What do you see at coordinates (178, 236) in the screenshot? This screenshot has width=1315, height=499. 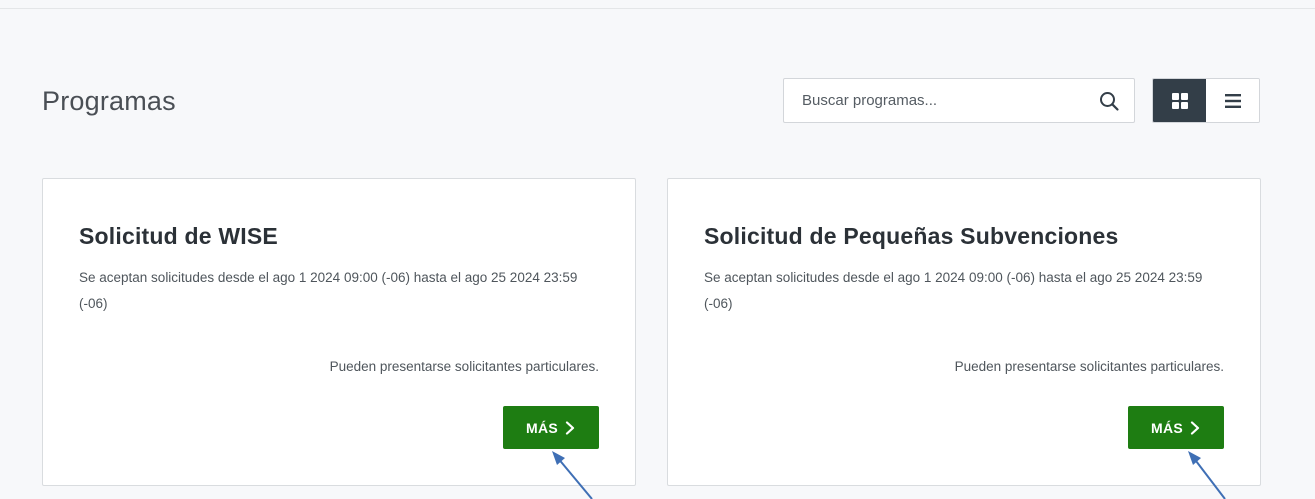 I see `program-title: Solicitud de WISE` at bounding box center [178, 236].